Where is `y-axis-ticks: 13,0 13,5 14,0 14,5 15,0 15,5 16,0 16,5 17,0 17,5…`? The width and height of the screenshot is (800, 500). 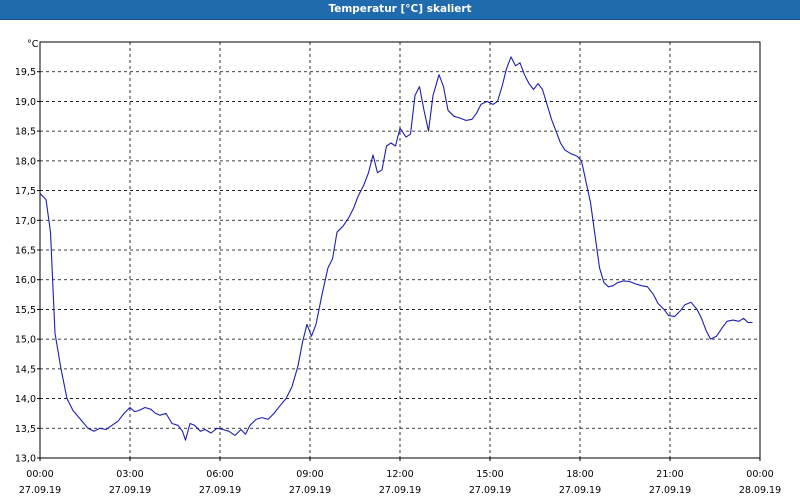
y-axis-ticks: 13,0 13,5 14,0 14,5 15,0 15,5 16,0 16,5 17,0 17,5… is located at coordinates (27, 266).